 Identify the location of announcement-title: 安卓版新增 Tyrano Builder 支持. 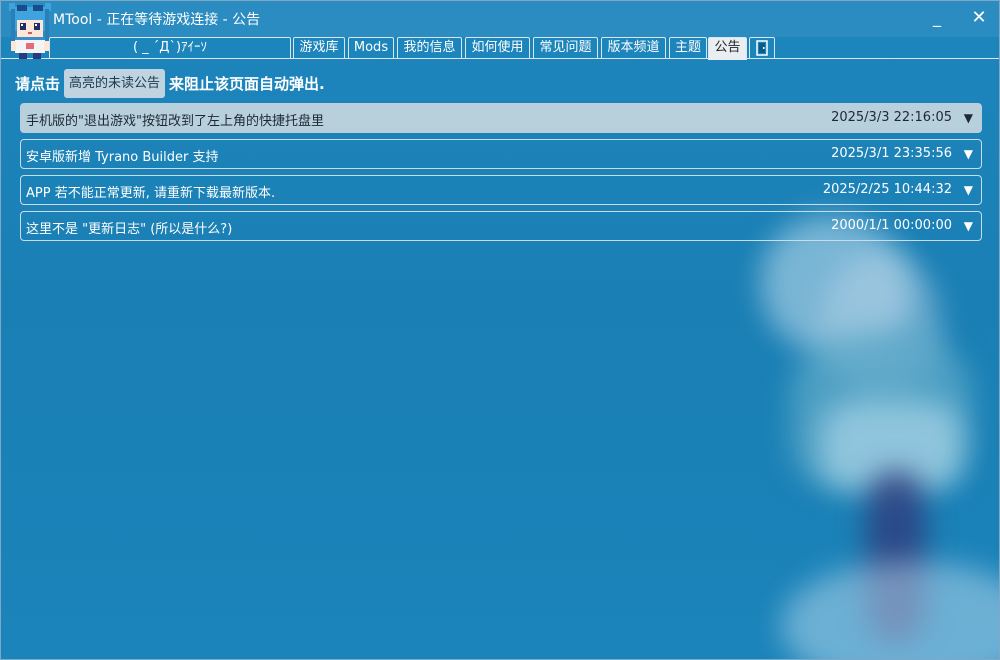
(122, 157).